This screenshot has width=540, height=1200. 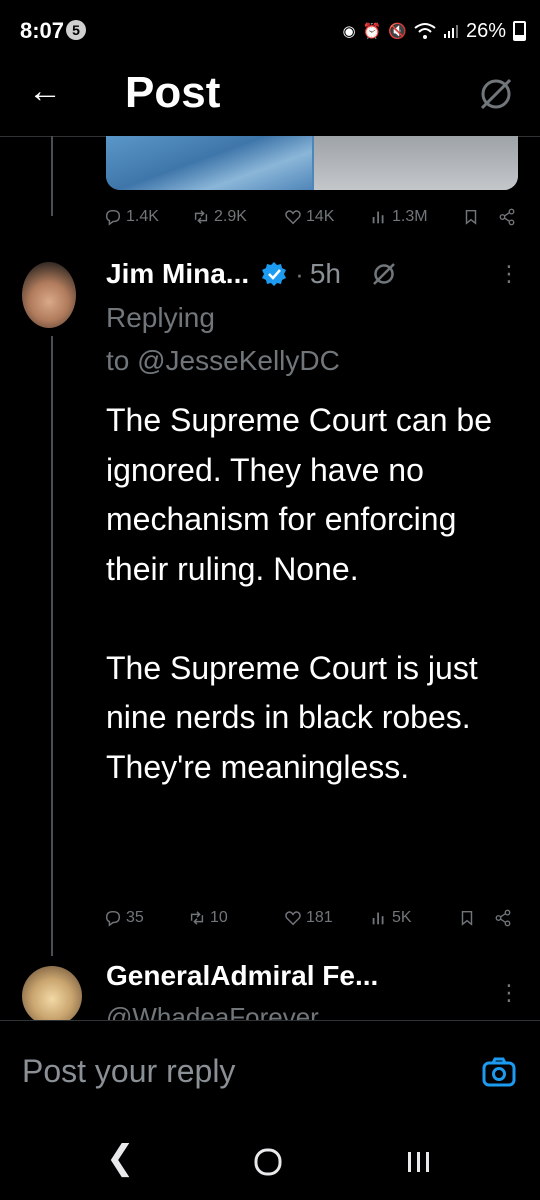 I want to click on camera-icon, so click(x=499, y=1072).